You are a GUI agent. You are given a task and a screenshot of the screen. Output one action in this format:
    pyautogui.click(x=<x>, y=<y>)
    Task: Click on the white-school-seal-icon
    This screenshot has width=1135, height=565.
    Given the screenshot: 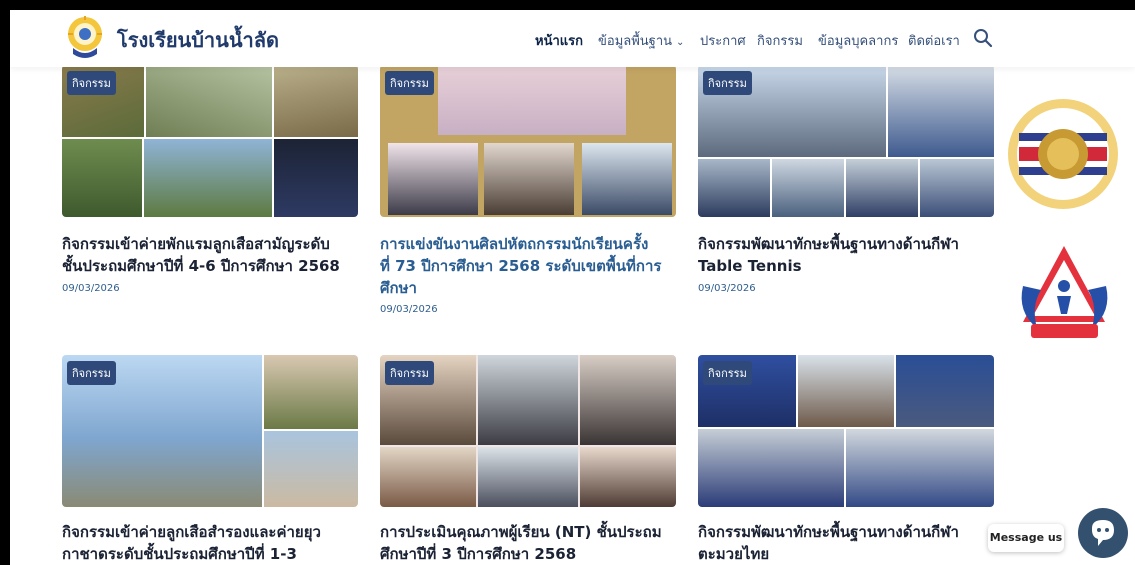 What is the action you would take?
    pyautogui.click(x=1063, y=154)
    